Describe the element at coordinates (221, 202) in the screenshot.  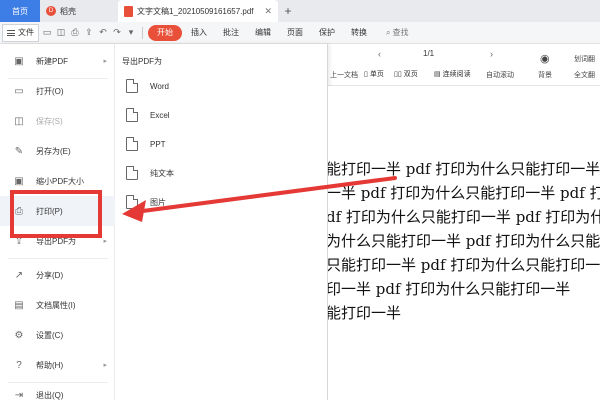
I see `export-image: 图片` at that location.